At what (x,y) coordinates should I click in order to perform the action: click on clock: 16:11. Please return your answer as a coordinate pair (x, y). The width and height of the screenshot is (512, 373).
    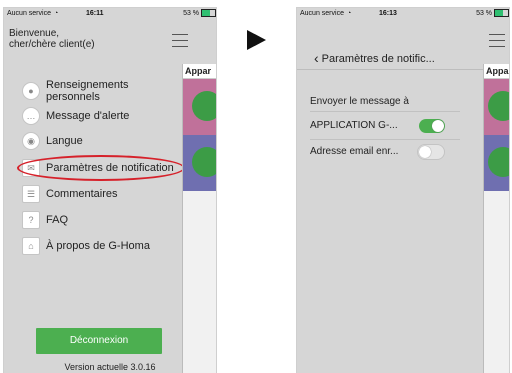
    Looking at the image, I should click on (95, 13).